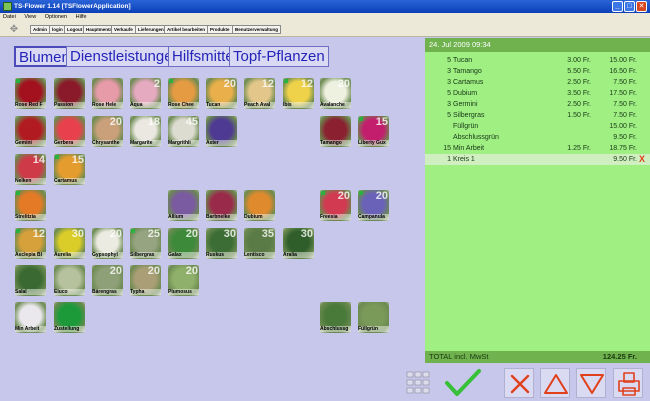 The image size is (650, 401). I want to click on product-name: Nelken, so click(30, 181).